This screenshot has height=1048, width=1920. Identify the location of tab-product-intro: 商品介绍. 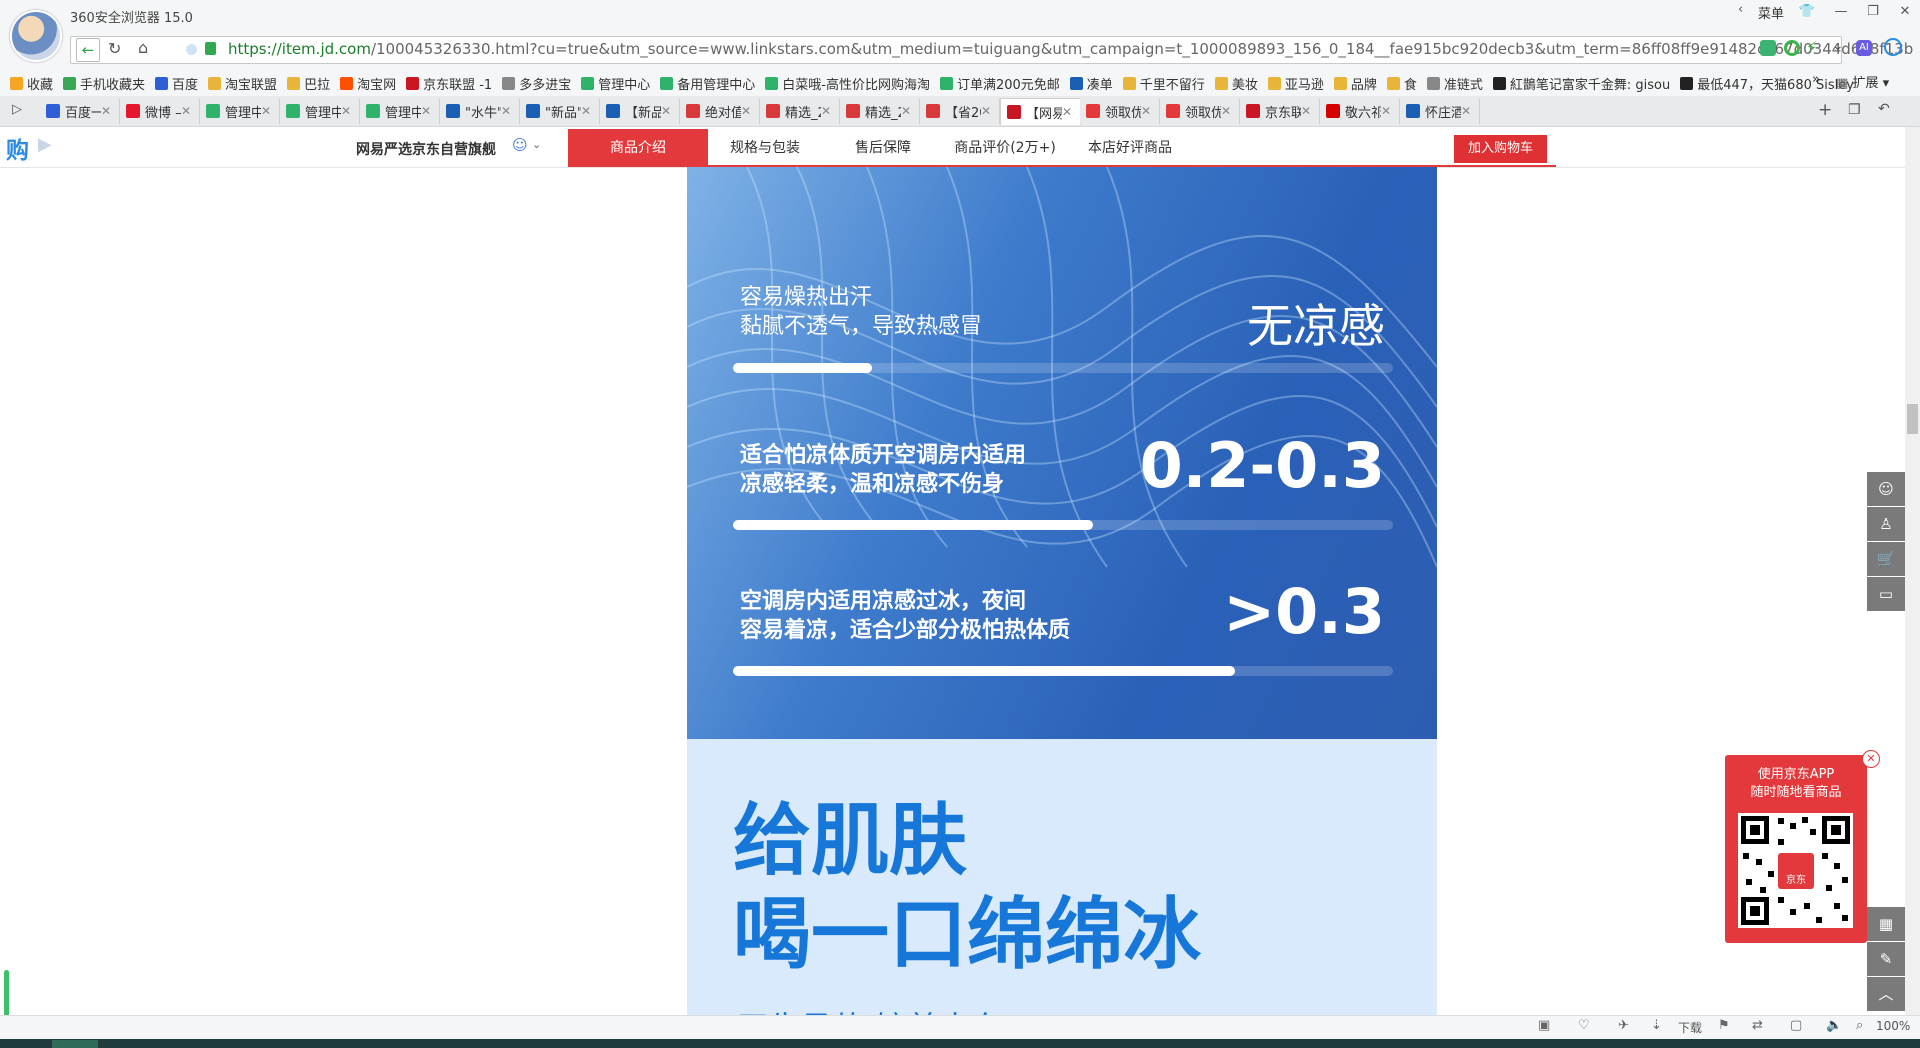
(638, 148).